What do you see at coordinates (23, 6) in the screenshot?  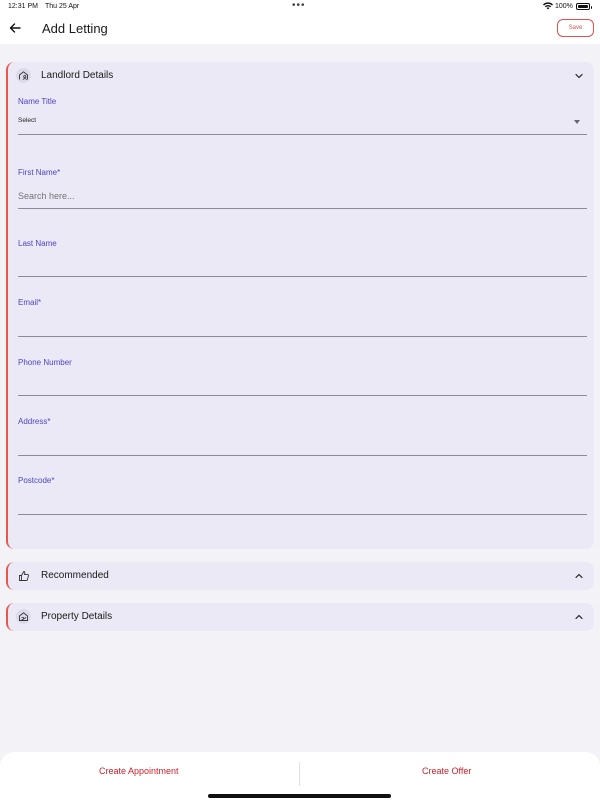 I see `status-time: 12:31 PM` at bounding box center [23, 6].